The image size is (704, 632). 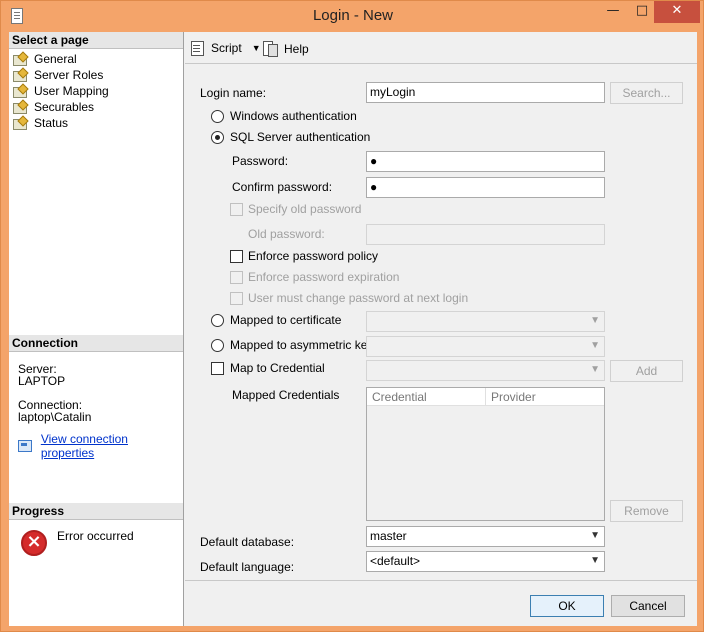 What do you see at coordinates (485, 234) in the screenshot?
I see `old-password-input` at bounding box center [485, 234].